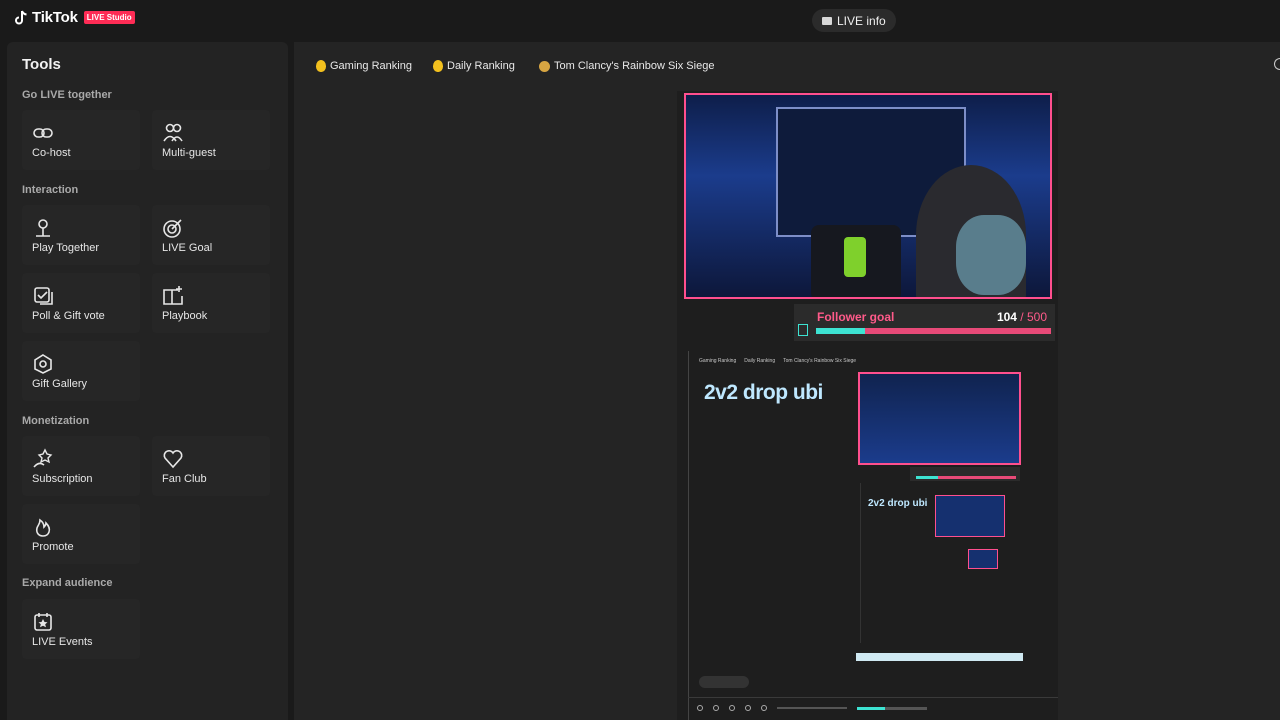 The height and width of the screenshot is (720, 1280). What do you see at coordinates (81, 629) in the screenshot?
I see `tool-live-events: LIVE Events` at bounding box center [81, 629].